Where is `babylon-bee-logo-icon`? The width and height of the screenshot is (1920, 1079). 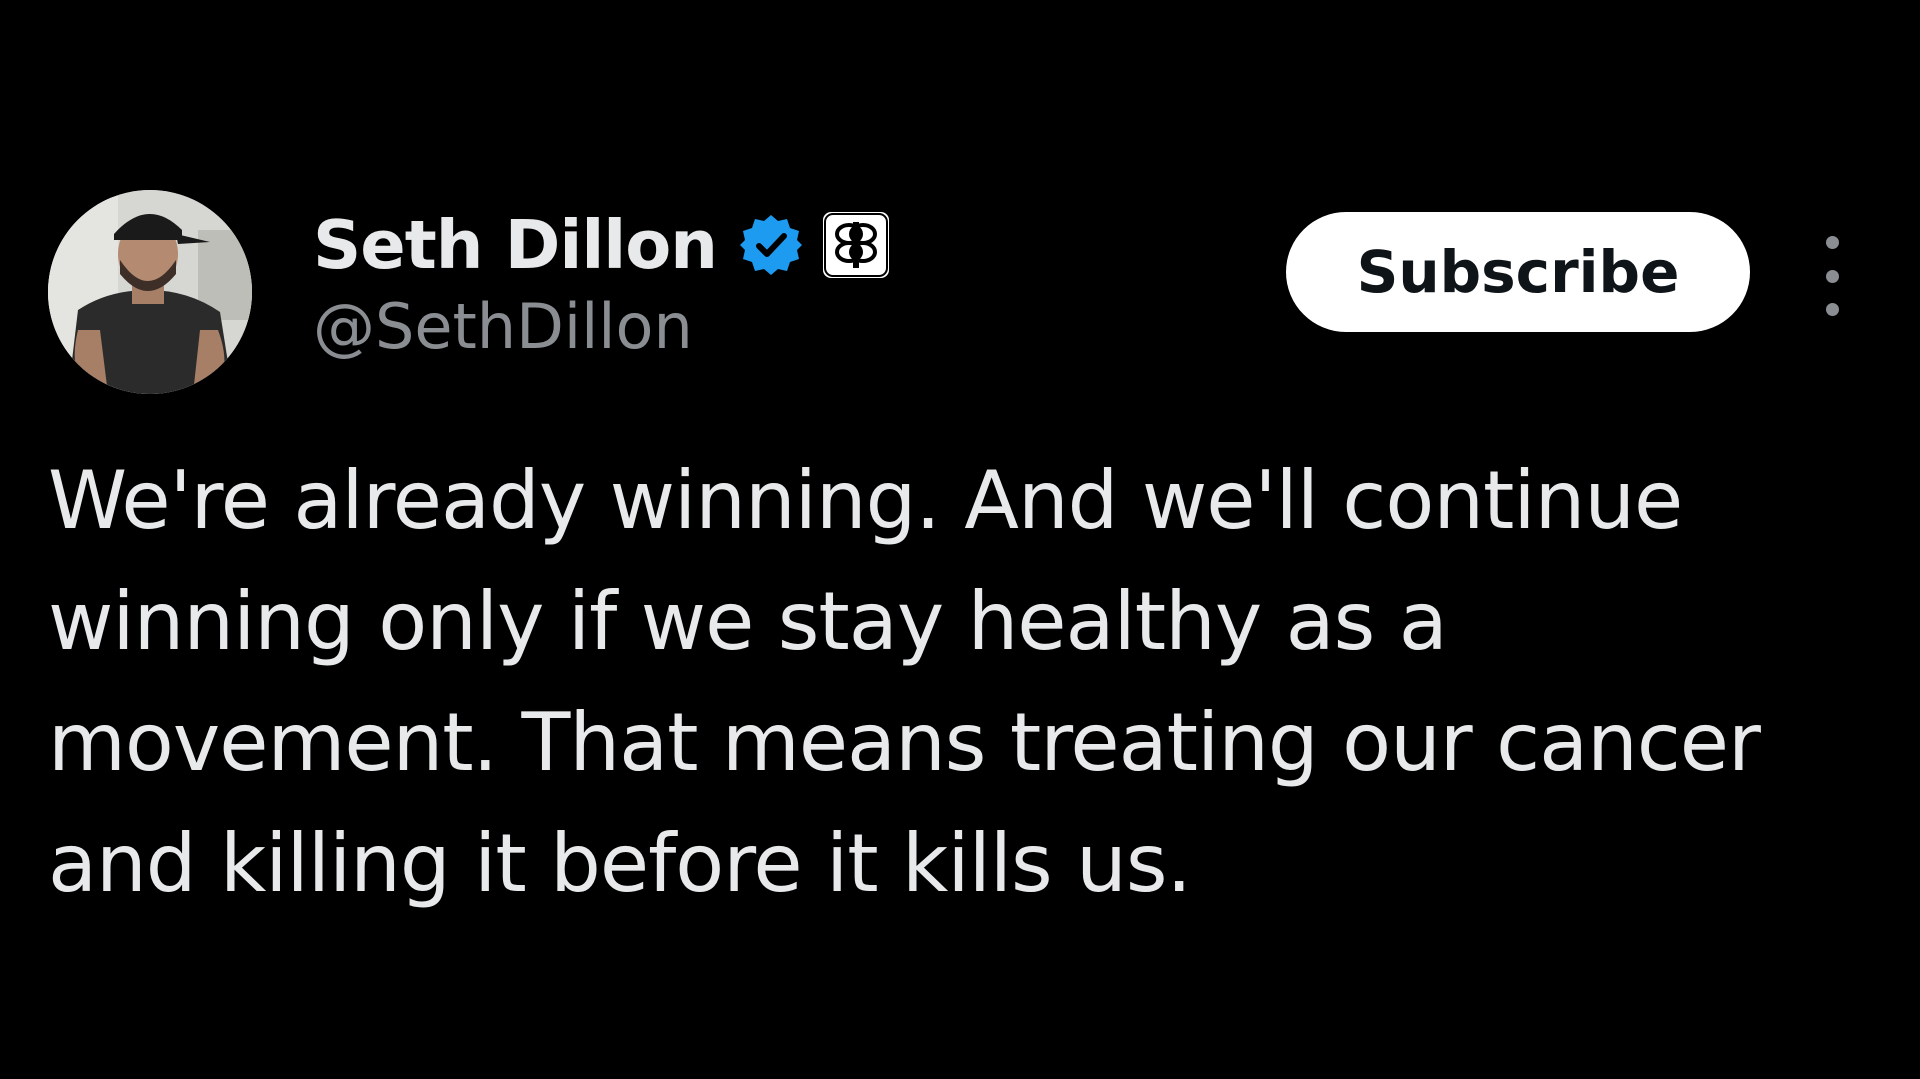 babylon-bee-logo-icon is located at coordinates (856, 245).